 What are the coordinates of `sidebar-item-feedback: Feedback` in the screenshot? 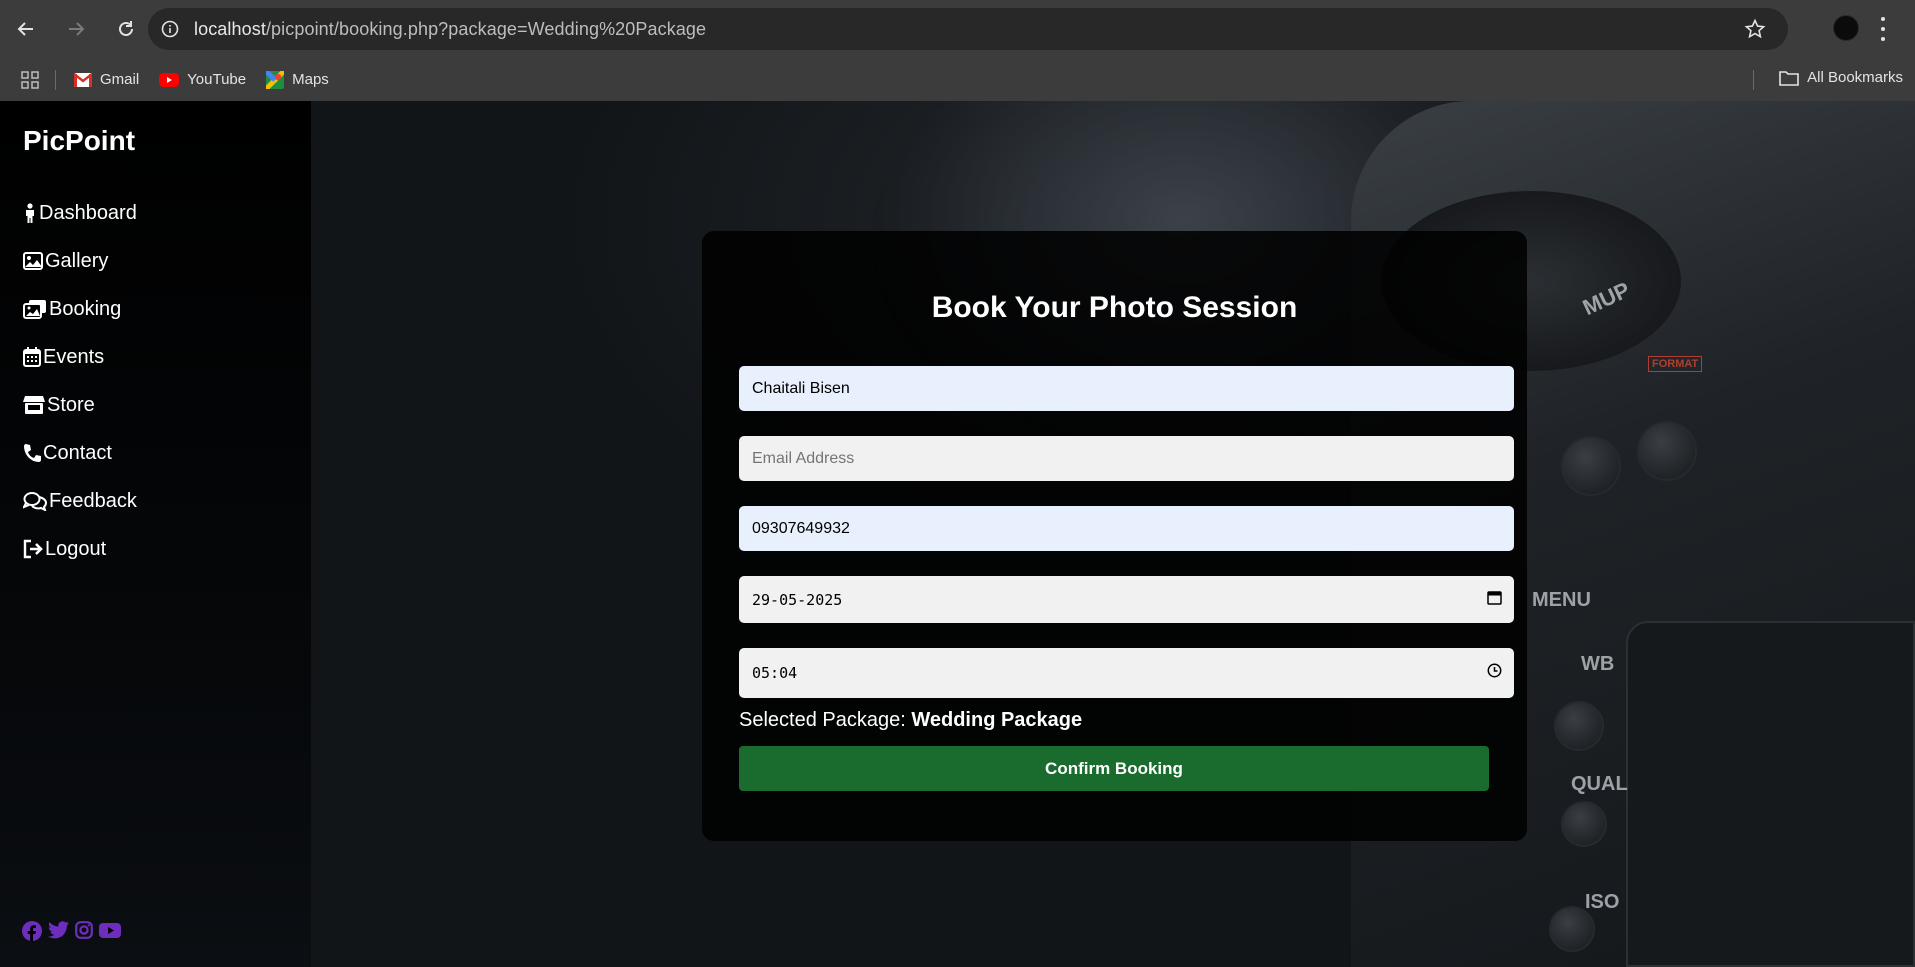 It's located at (80, 501).